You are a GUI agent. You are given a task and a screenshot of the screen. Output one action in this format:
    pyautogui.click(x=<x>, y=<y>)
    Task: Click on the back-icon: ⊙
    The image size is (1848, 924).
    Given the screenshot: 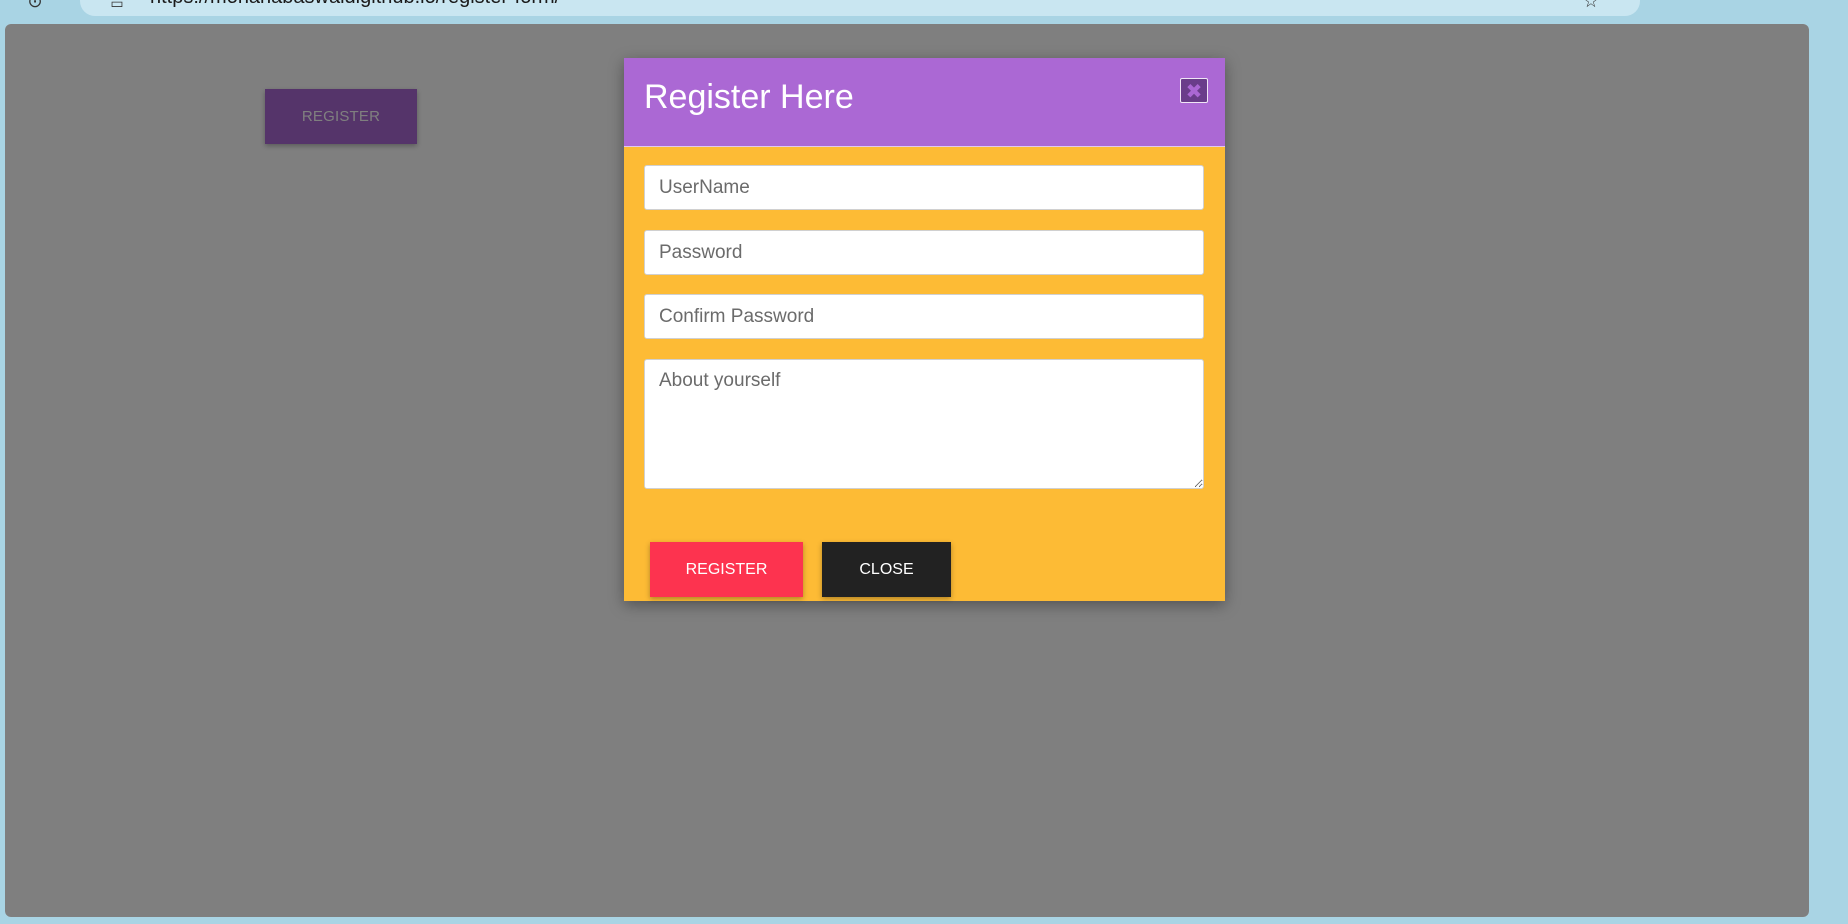 What is the action you would take?
    pyautogui.click(x=35, y=6)
    